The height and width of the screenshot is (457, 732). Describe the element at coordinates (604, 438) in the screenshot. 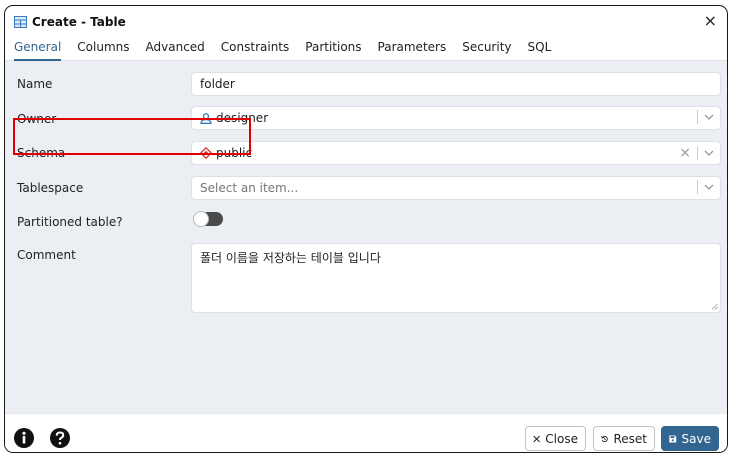

I see `reset-icon` at that location.